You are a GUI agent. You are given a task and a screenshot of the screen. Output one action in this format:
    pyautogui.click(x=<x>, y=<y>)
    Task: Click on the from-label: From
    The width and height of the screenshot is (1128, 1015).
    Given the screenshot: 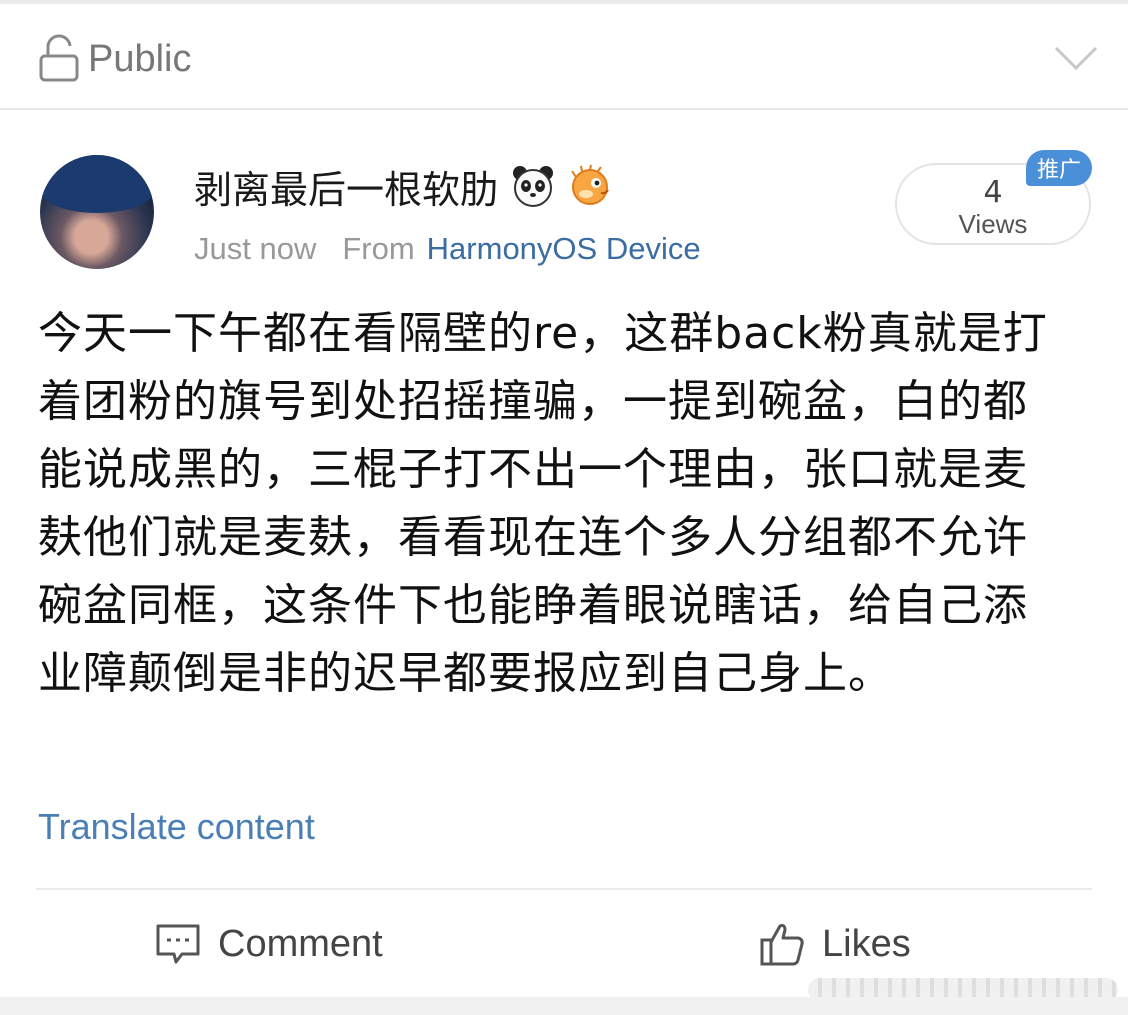 What is the action you would take?
    pyautogui.click(x=378, y=248)
    